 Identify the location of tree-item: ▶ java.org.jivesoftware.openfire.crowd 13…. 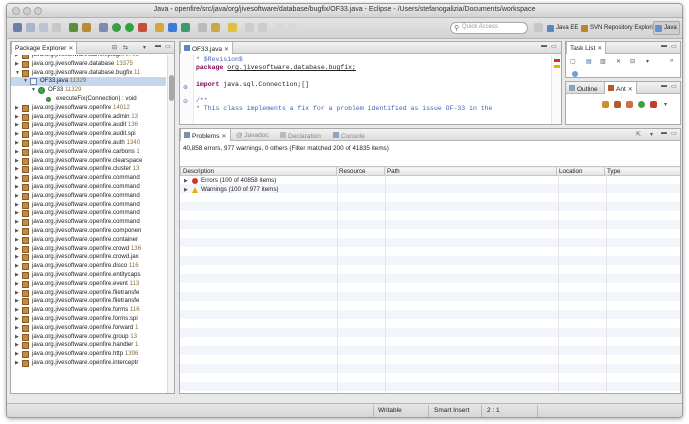
(88, 249).